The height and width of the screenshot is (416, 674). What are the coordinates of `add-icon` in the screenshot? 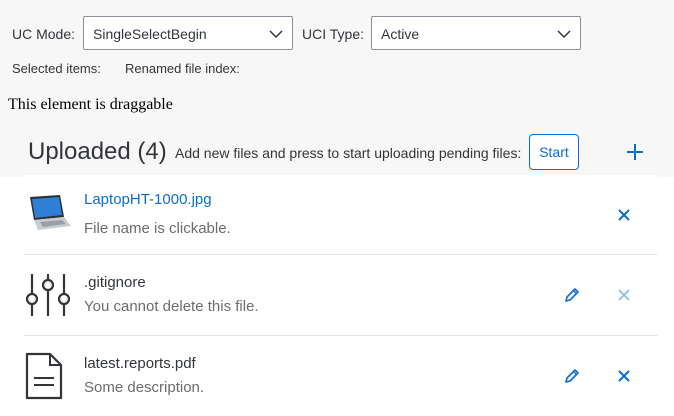 It's located at (635, 152).